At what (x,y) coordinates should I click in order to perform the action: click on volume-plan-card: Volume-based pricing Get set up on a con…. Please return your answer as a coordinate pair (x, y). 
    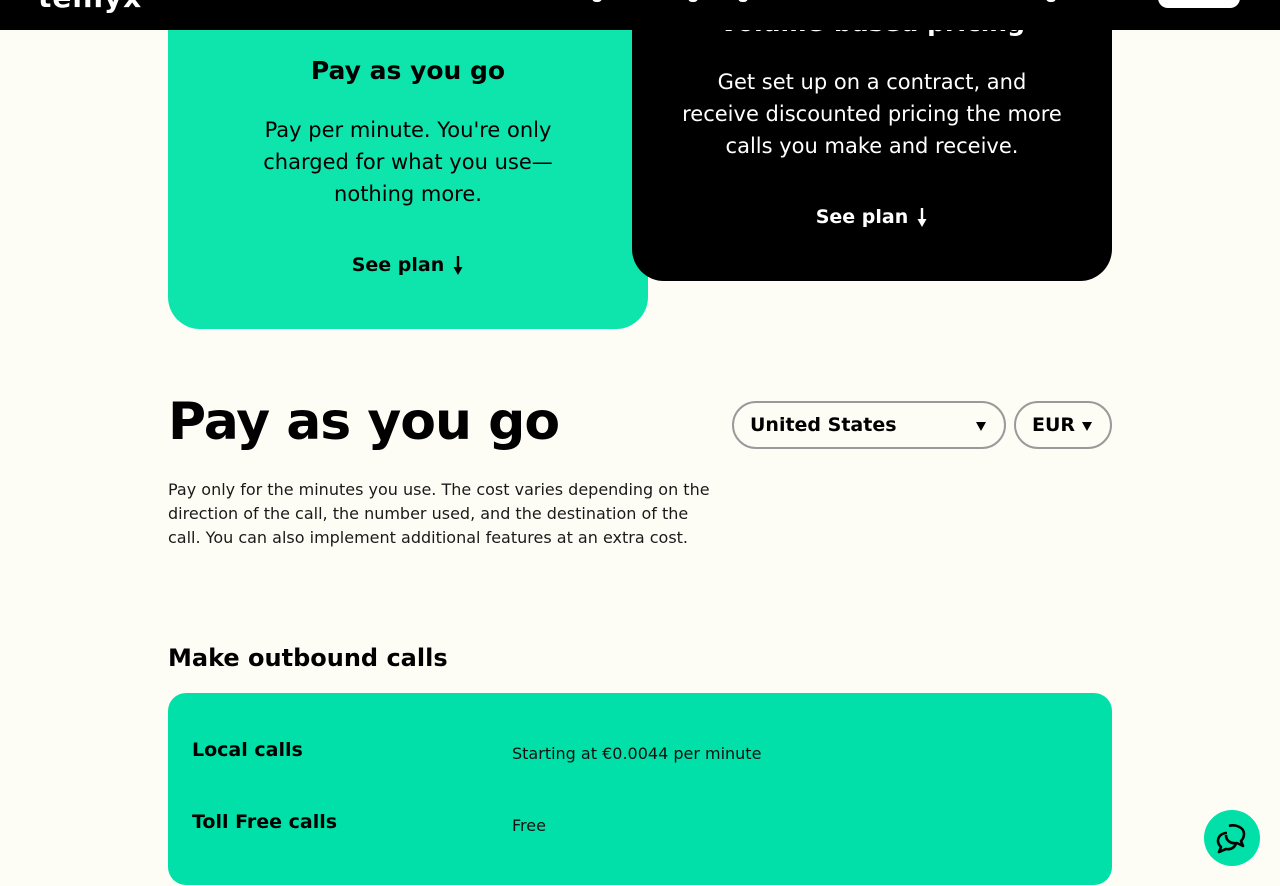
    Looking at the image, I should click on (872, 140).